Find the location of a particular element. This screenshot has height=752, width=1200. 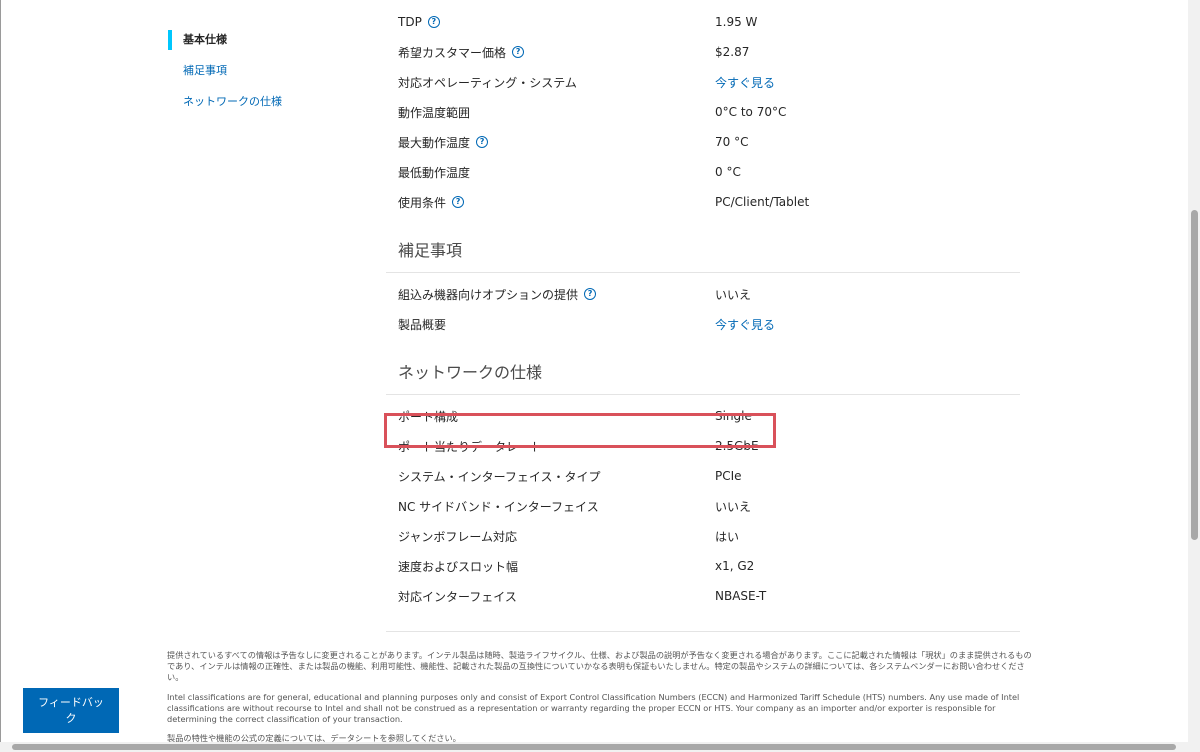

spec-label-text: TDP is located at coordinates (410, 22).